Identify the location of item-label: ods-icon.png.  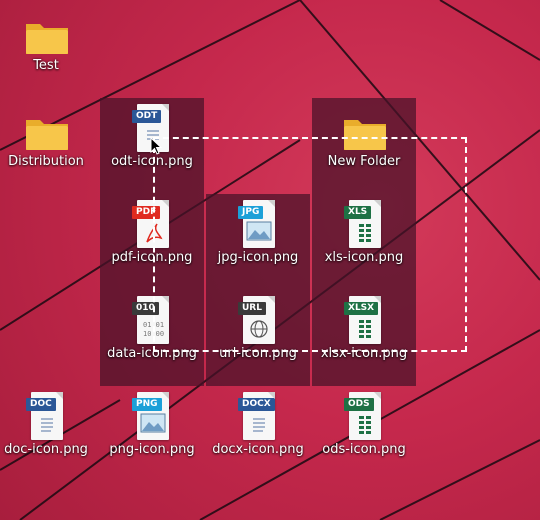
(364, 449).